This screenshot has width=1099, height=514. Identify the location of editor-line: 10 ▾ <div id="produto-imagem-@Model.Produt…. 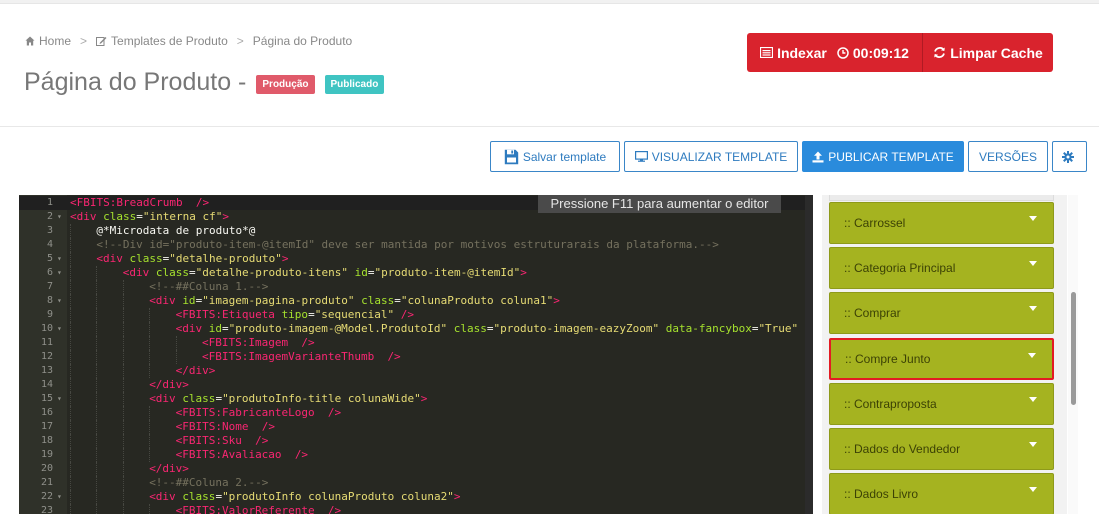
(416, 329).